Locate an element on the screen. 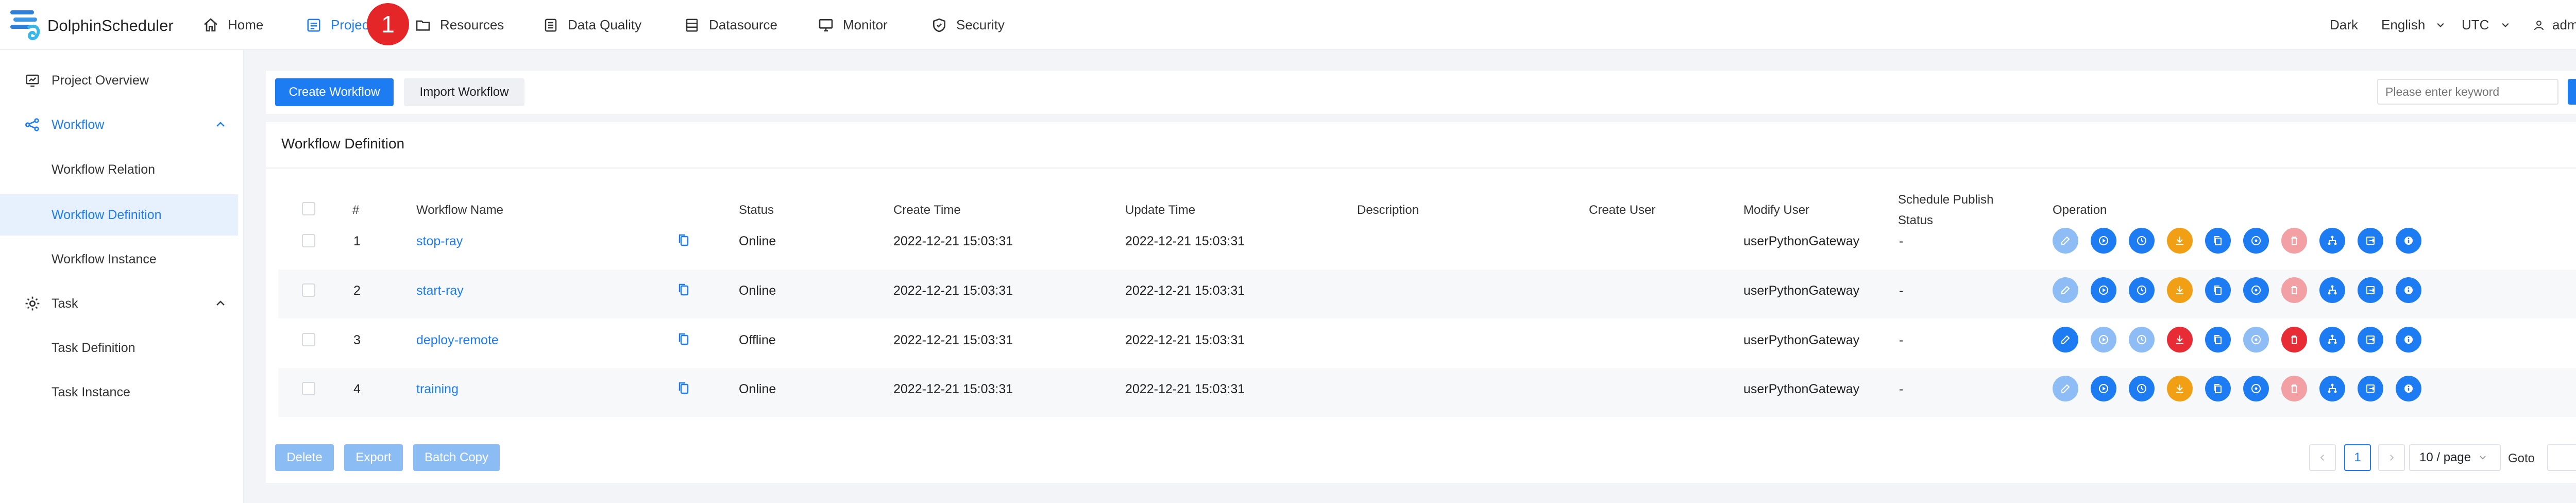 This screenshot has width=2576, height=503. page-size-select: 10 / page is located at coordinates (2455, 457).